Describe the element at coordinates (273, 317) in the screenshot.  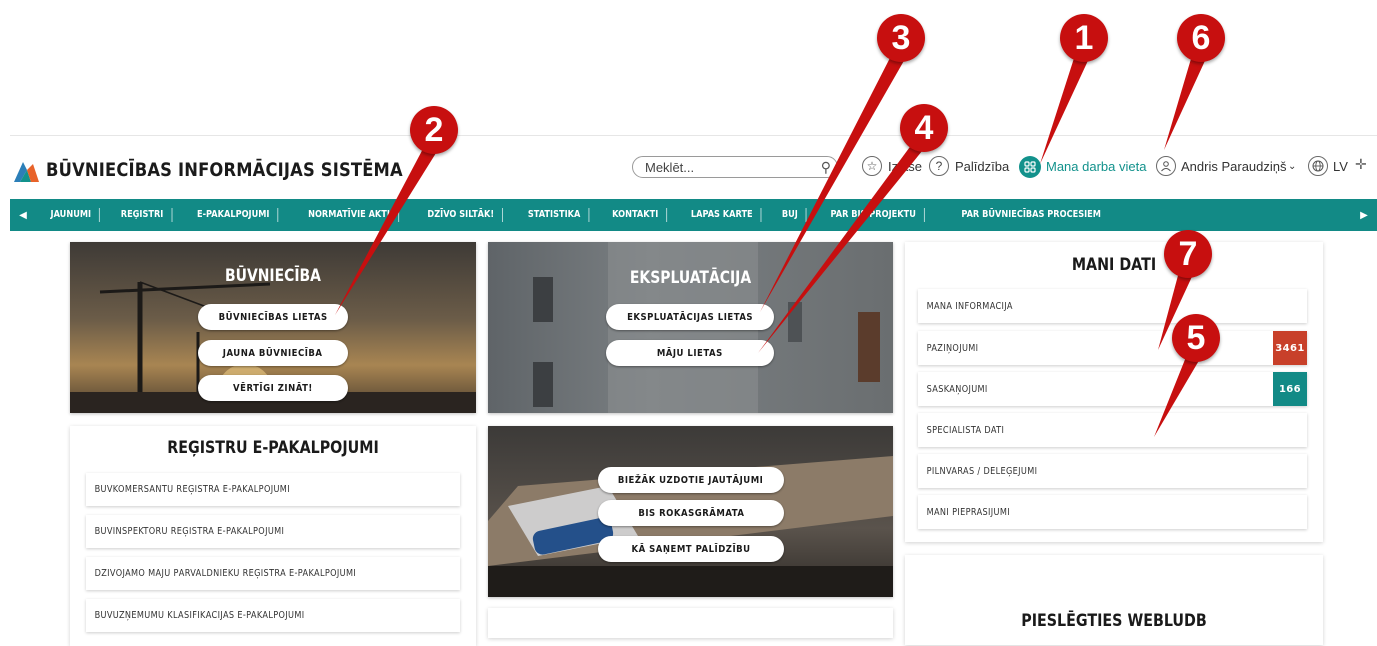
I see `buvniecibas-lietas-button: BŪVNIECĪBAS LIETAS` at that location.